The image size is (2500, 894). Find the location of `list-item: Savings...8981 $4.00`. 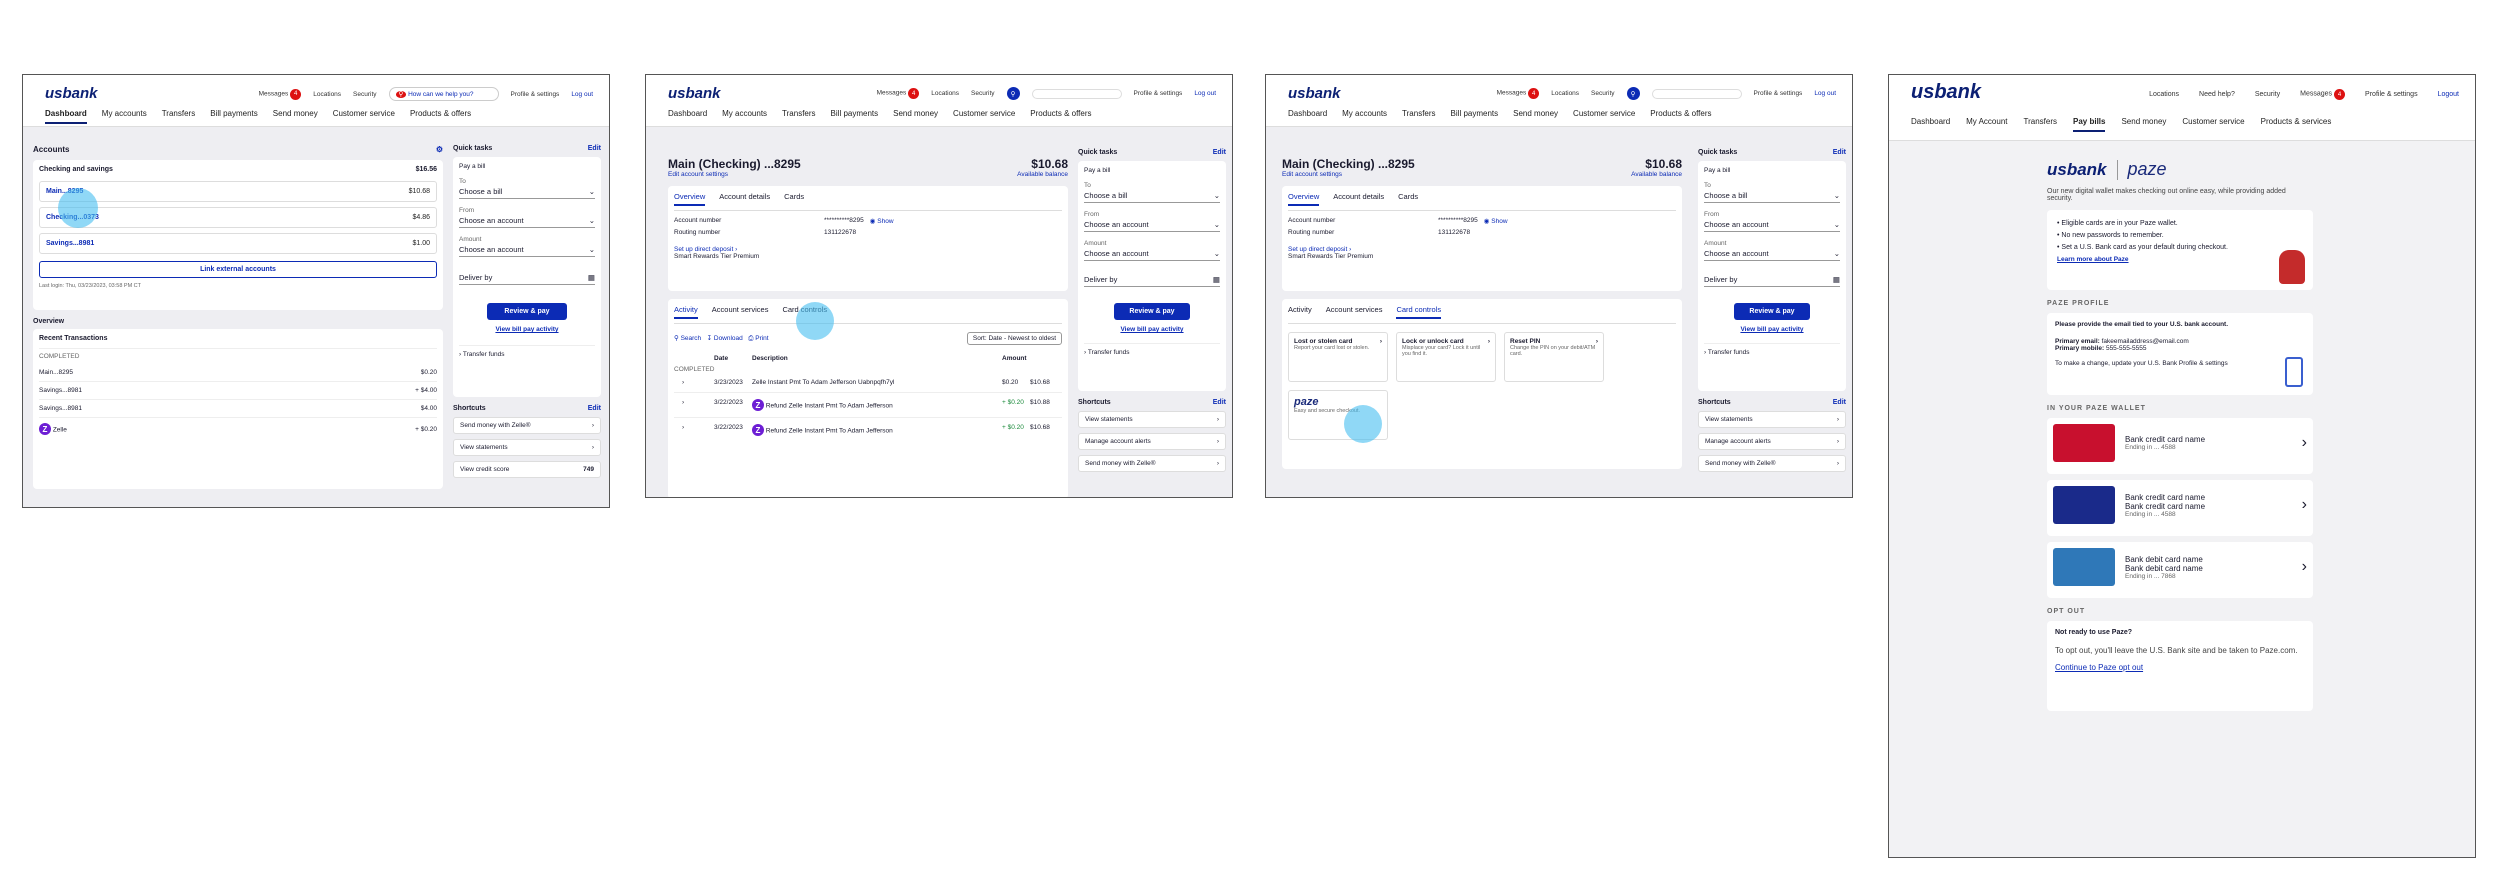

list-item: Savings...8981 $4.00 is located at coordinates (238, 409).